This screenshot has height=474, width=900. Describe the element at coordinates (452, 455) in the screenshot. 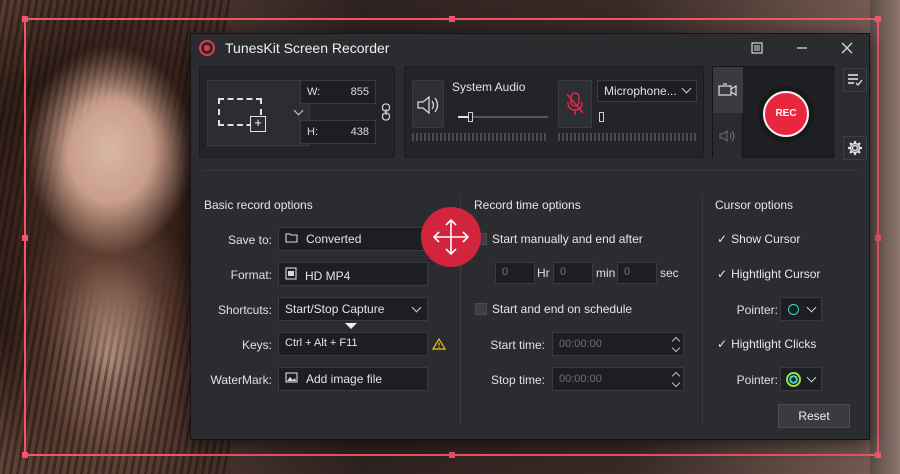

I see `resize-handle-bottom` at that location.